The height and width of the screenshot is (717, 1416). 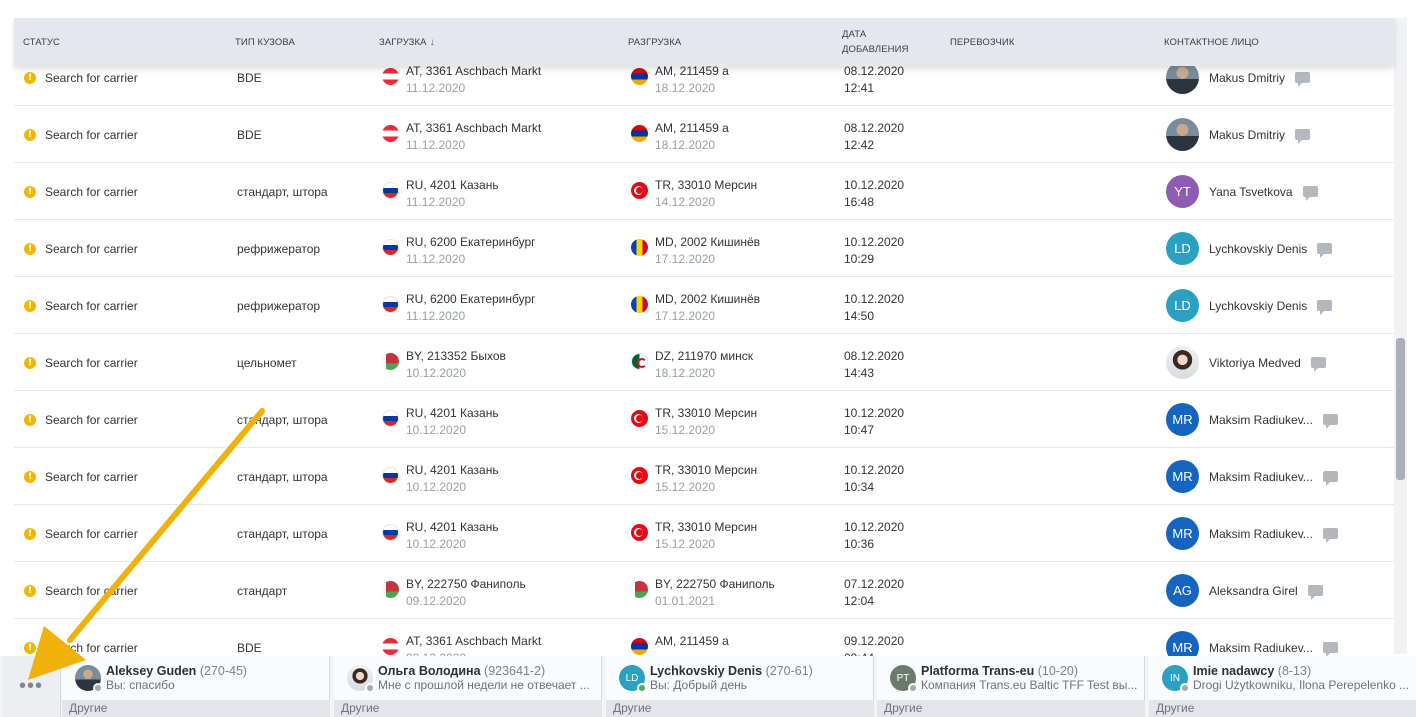 What do you see at coordinates (685, 202) in the screenshot?
I see `unloading-date: 14.12.2020` at bounding box center [685, 202].